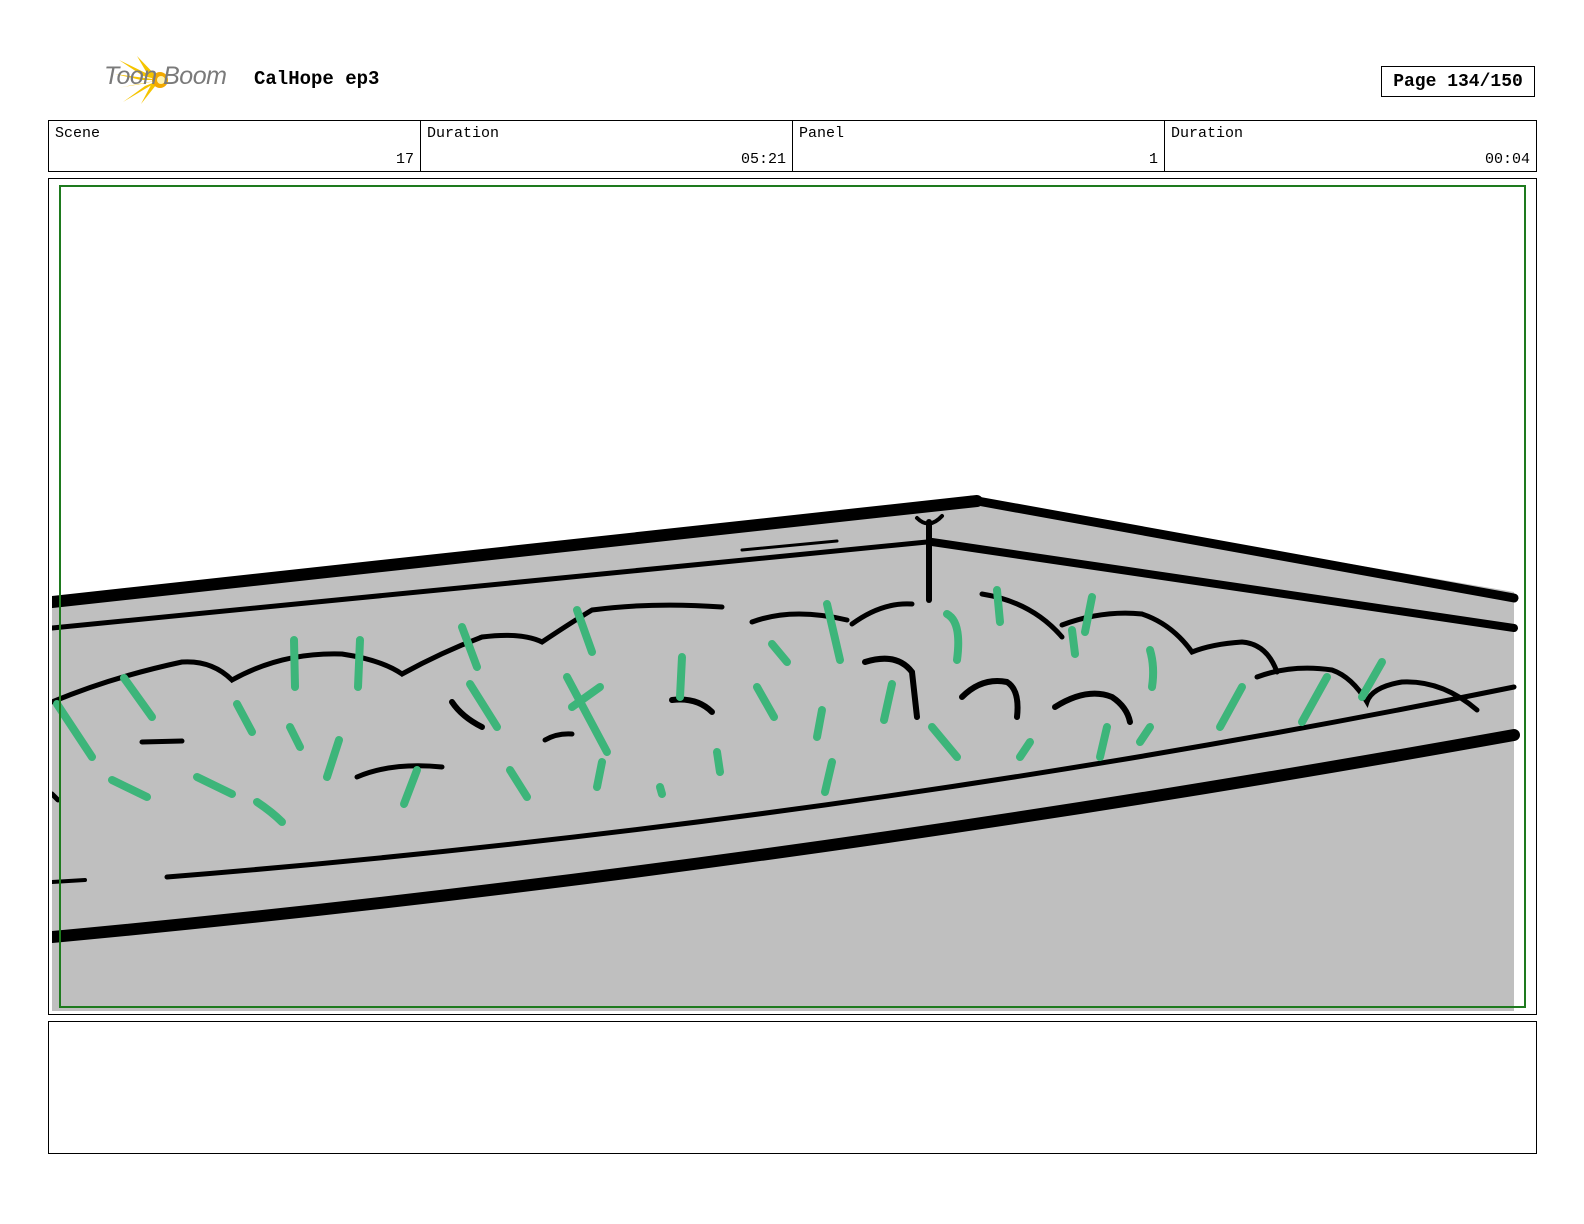  Describe the element at coordinates (317, 79) in the screenshot. I see `project-title: CalHope ep3` at that location.